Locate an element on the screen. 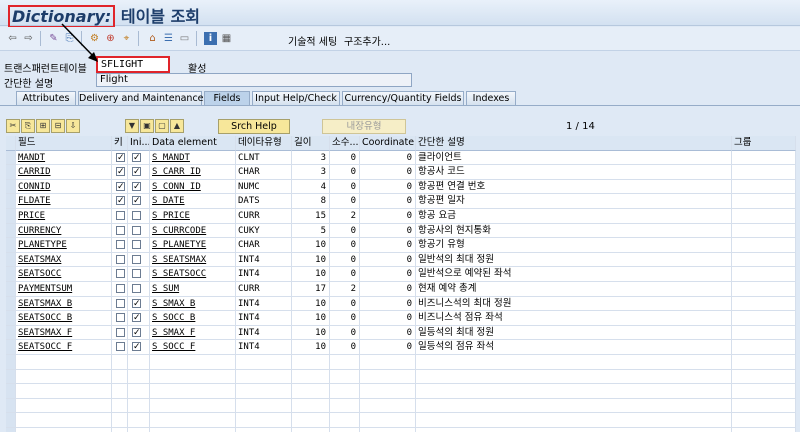 This screenshot has width=800, height=432. table-row: CURRENCY S_CURRCODE CUKY 5 0 0 항공사의 현지통화 is located at coordinates (401, 231).